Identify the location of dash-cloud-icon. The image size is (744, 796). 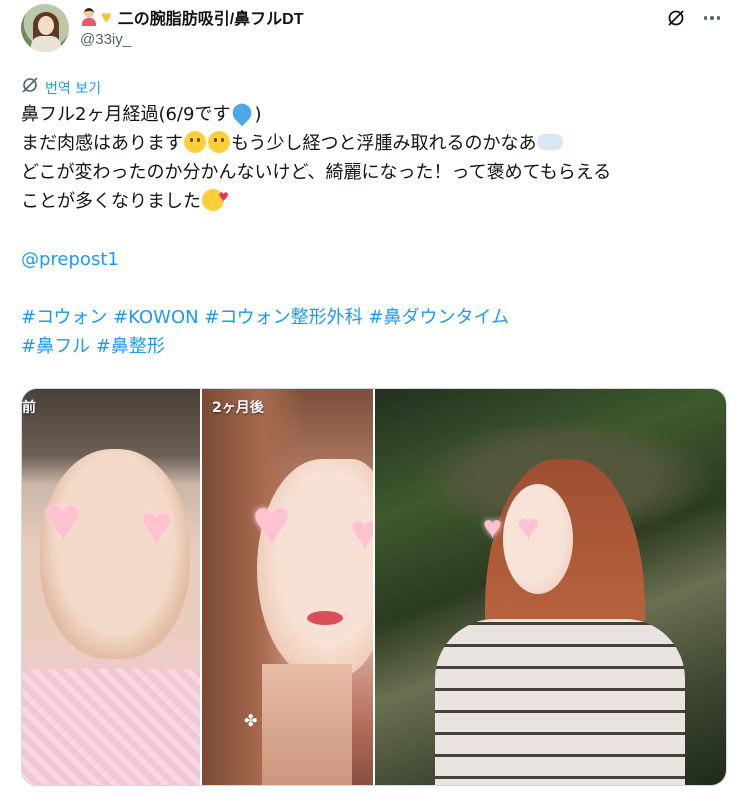
(550, 142).